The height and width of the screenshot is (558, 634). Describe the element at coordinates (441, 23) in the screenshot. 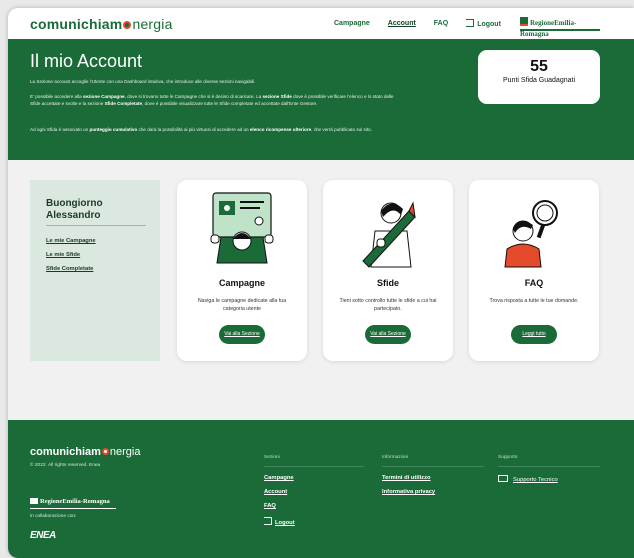

I see `nav-faq: FAQ` at that location.